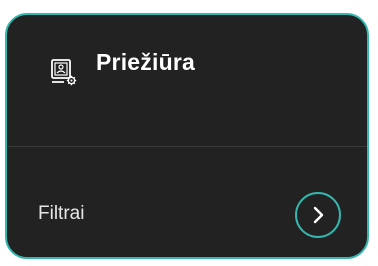  What do you see at coordinates (145, 62) in the screenshot?
I see `card-title: Priežiūra` at bounding box center [145, 62].